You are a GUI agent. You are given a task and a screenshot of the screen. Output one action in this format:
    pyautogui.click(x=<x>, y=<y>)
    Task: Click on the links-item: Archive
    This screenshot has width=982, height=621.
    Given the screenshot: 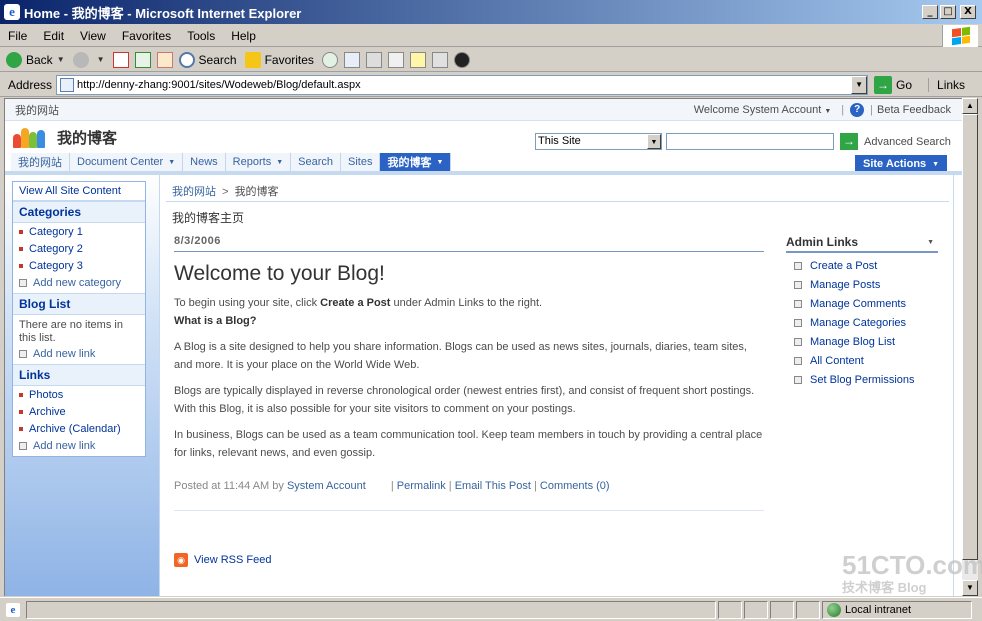 What is the action you would take?
    pyautogui.click(x=79, y=411)
    